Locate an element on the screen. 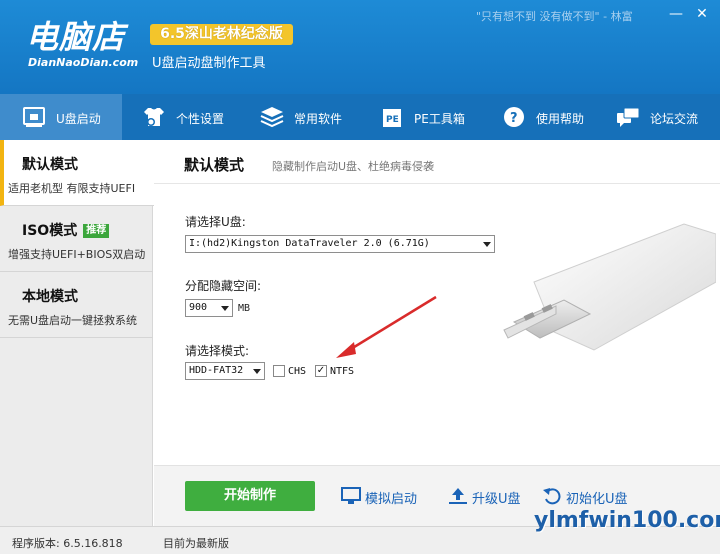  start-button: 开始制作 is located at coordinates (250, 496).